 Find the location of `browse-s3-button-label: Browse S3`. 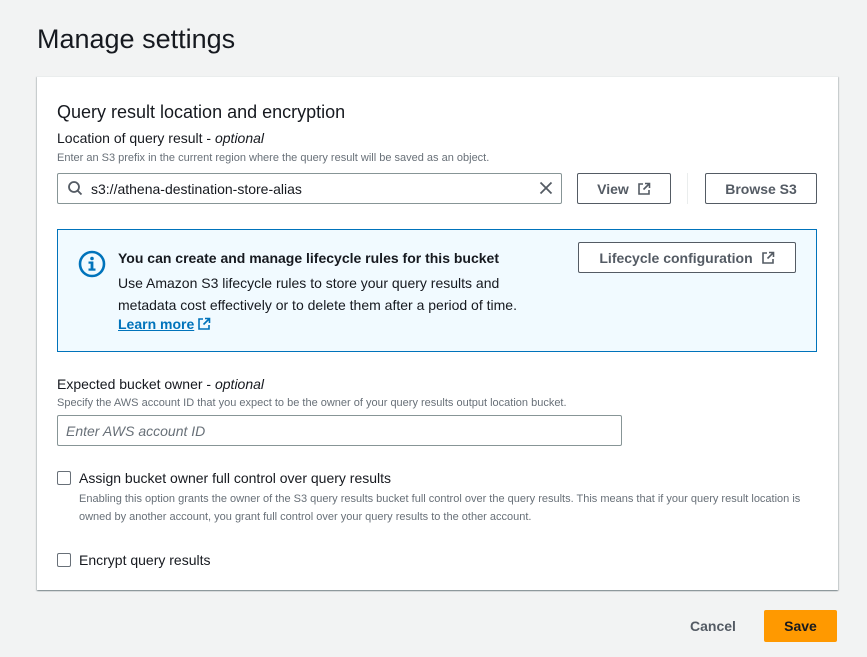

browse-s3-button-label: Browse S3 is located at coordinates (761, 188).